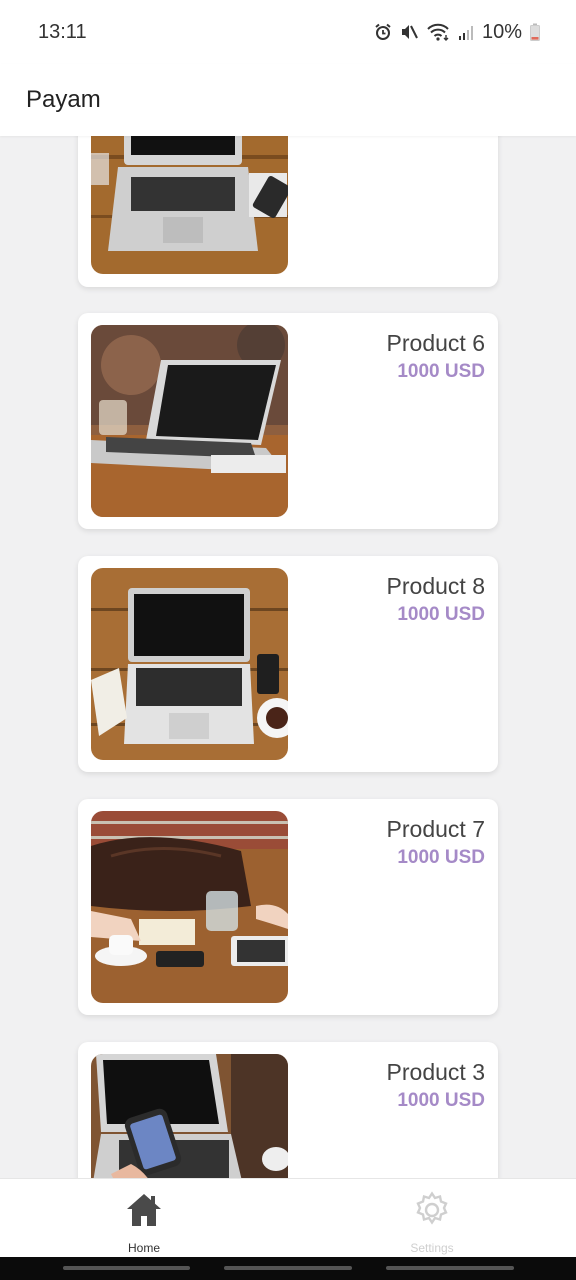  What do you see at coordinates (126, 1268) in the screenshot?
I see `recents-button` at bounding box center [126, 1268].